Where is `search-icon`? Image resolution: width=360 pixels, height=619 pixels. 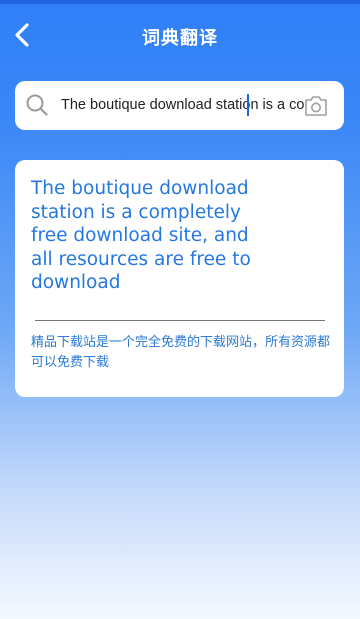 search-icon is located at coordinates (37, 105).